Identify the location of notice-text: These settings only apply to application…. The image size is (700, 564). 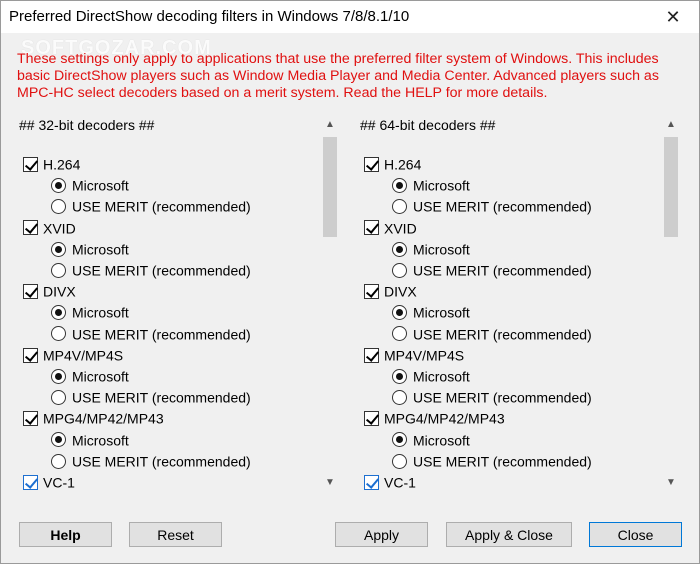
(338, 76).